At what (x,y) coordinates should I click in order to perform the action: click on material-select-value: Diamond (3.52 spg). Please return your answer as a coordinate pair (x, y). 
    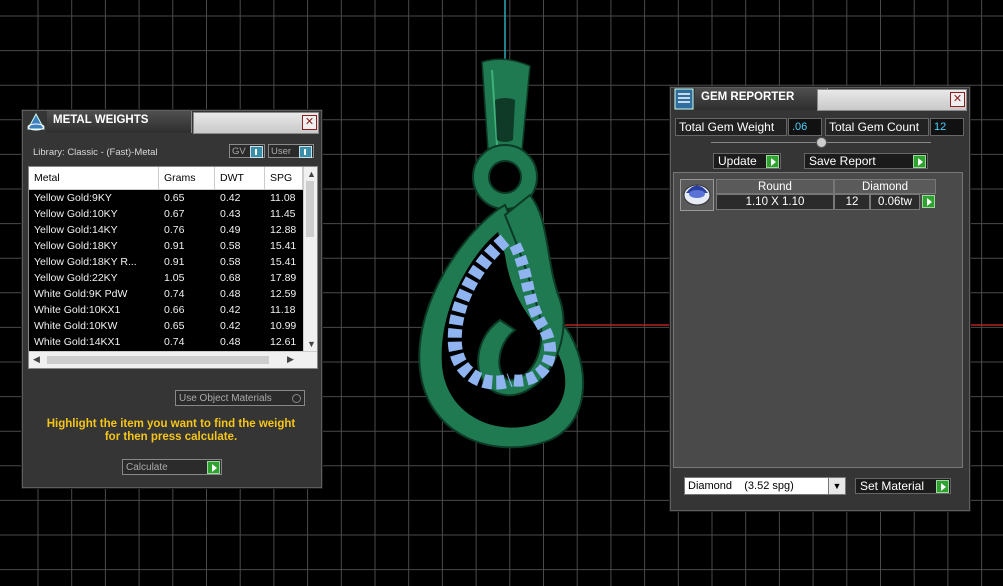
    Looking at the image, I should click on (741, 486).